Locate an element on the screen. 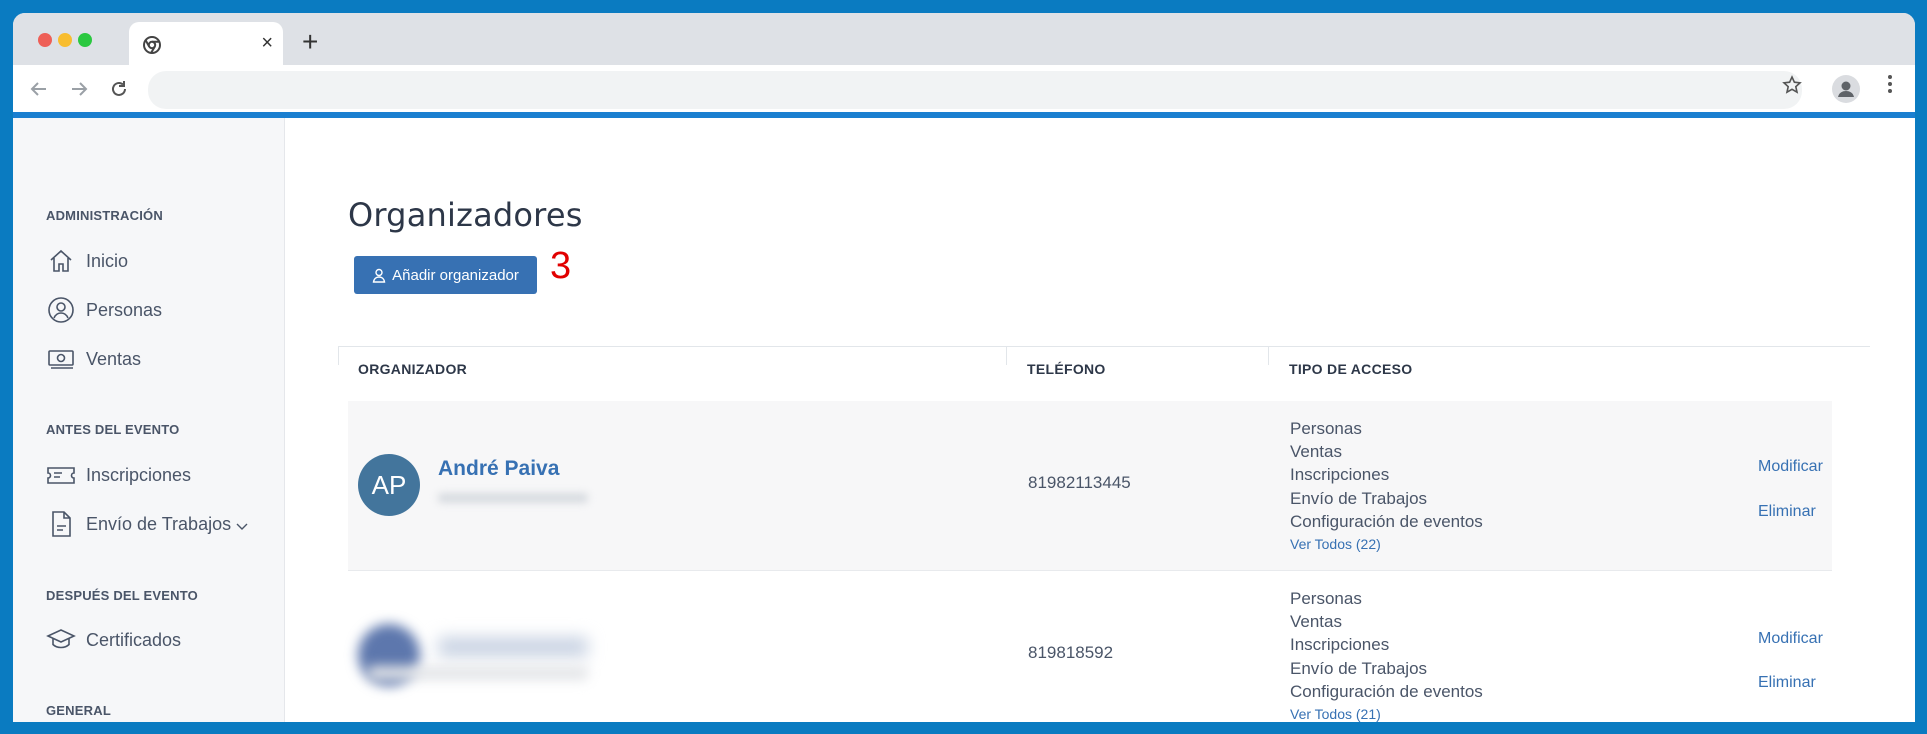  browser-tab: × is located at coordinates (206, 43).